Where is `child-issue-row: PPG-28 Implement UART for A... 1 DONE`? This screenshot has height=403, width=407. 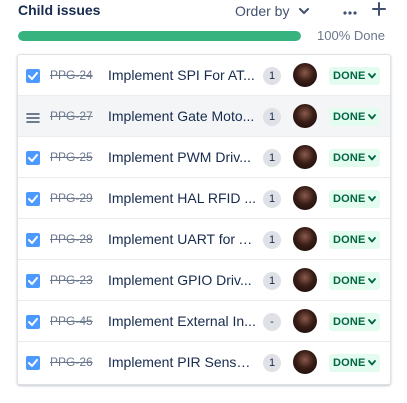 child-issue-row: PPG-28 Implement UART for A... 1 DONE is located at coordinates (204, 239).